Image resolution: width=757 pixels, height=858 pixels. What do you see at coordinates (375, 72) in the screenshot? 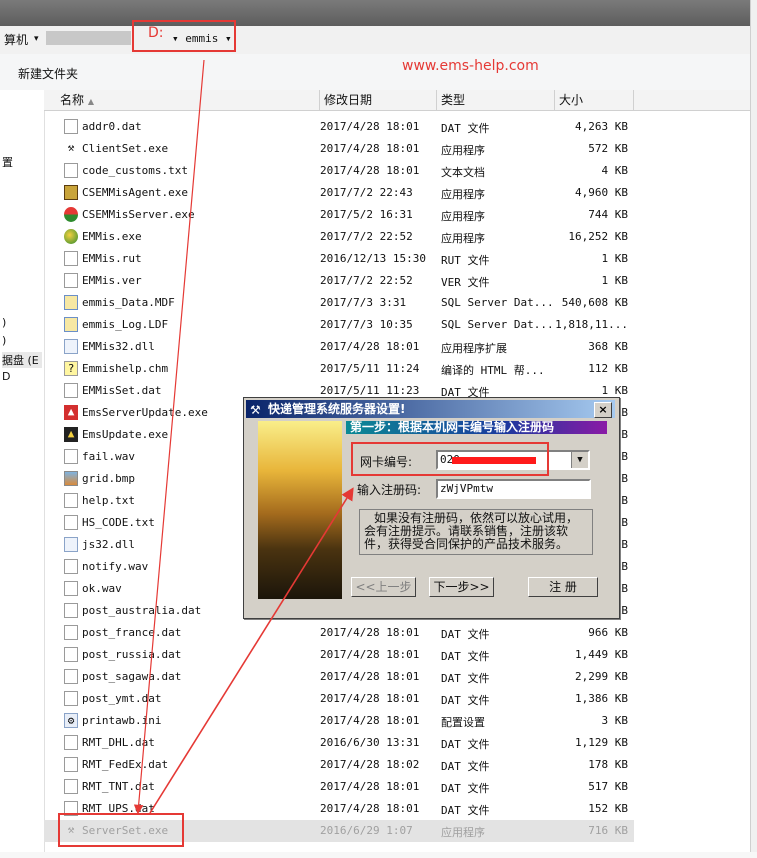
I see `toolbar` at bounding box center [375, 72].